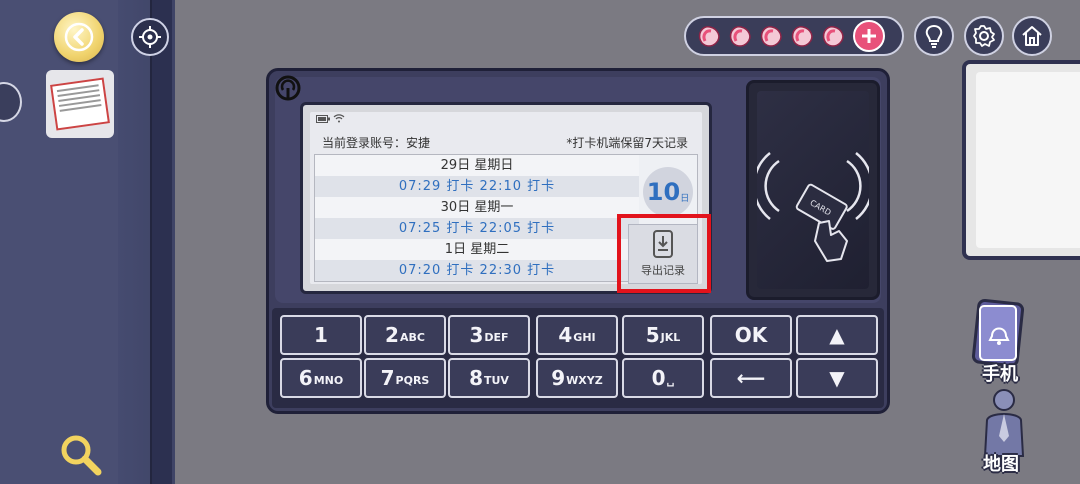 The height and width of the screenshot is (484, 1080). I want to click on key-2-3: 8 TUV, so click(489, 378).